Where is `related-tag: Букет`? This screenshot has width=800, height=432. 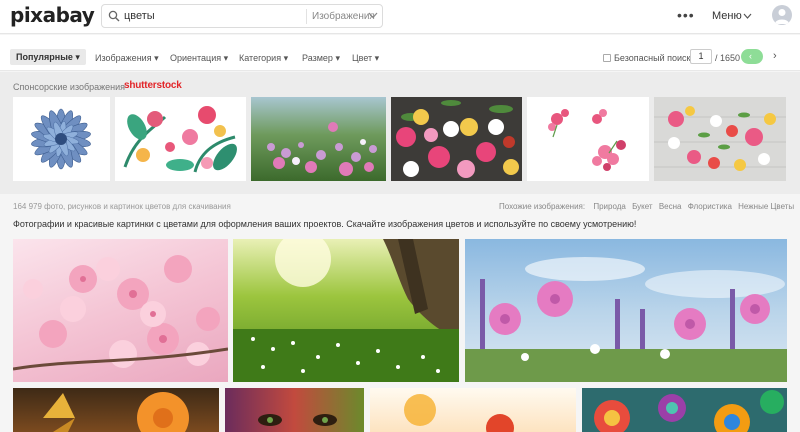
related-tag: Букет is located at coordinates (642, 206).